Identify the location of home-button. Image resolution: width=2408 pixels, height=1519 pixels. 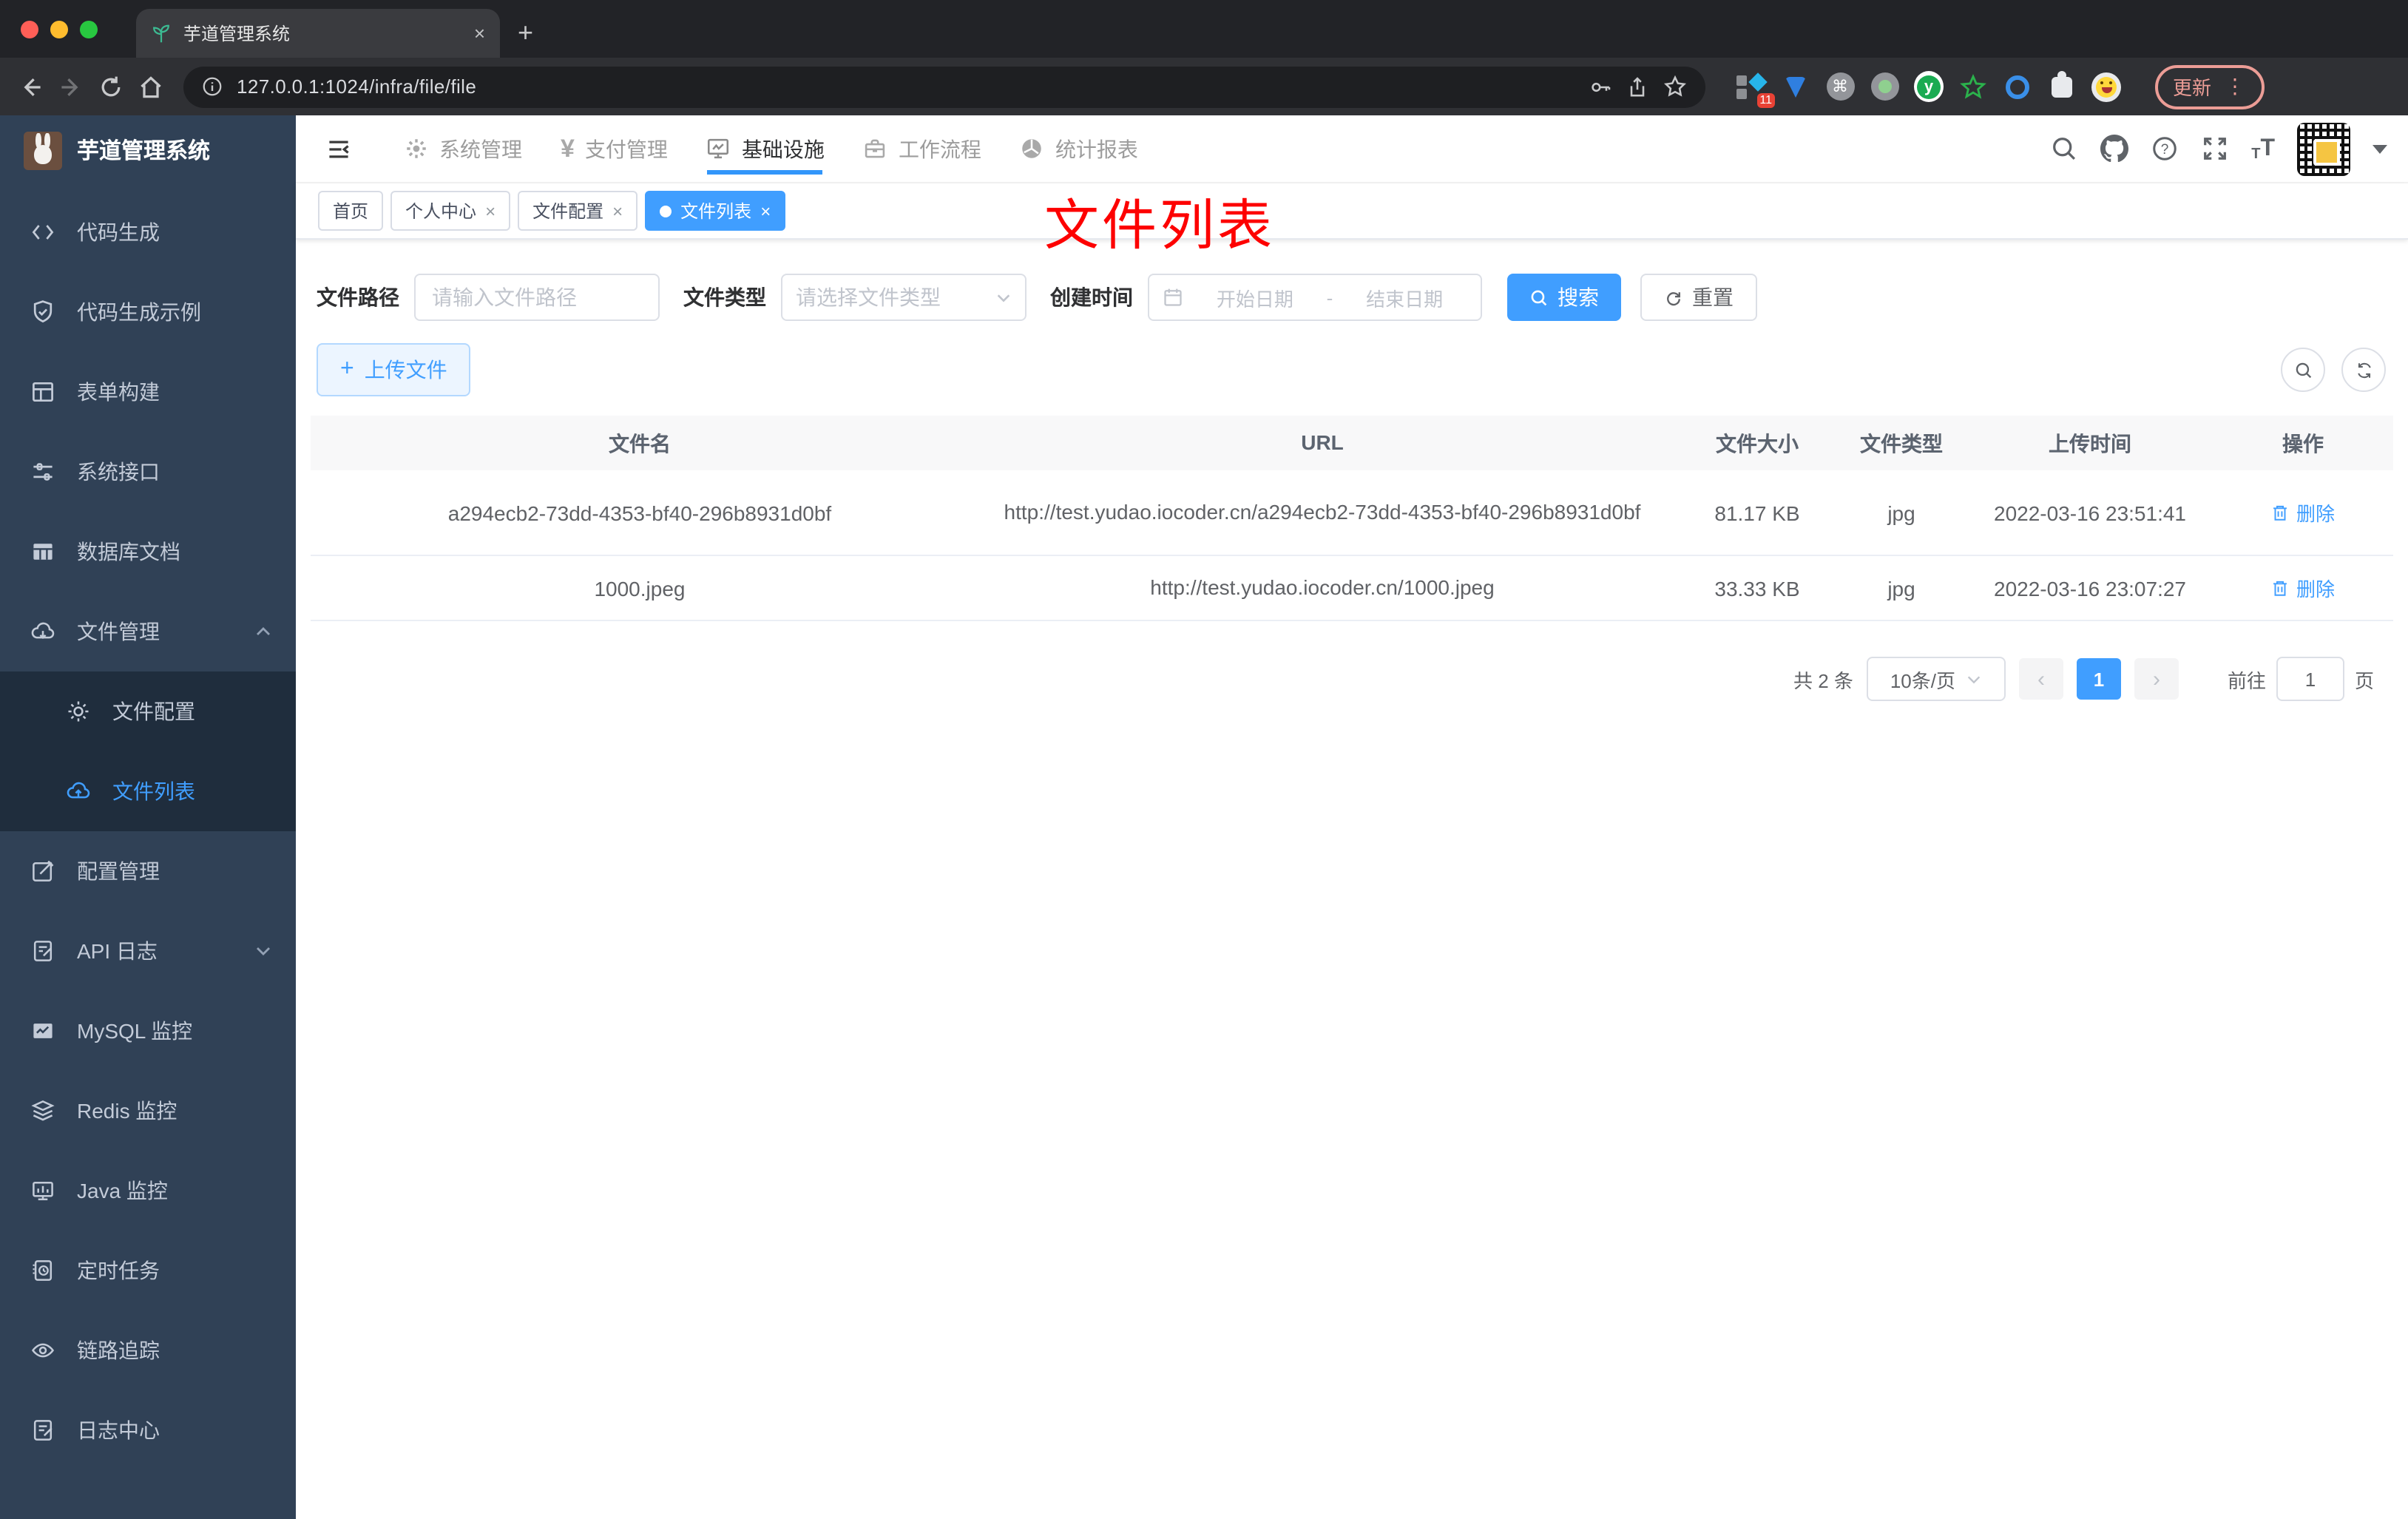
(151, 86).